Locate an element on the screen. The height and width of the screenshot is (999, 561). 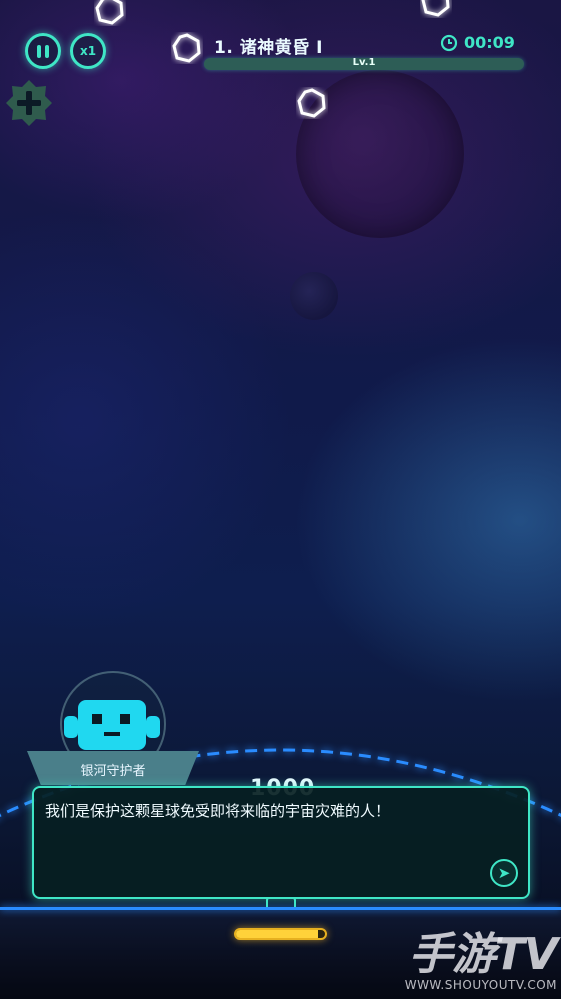
speed-button: x1 is located at coordinates (88, 51).